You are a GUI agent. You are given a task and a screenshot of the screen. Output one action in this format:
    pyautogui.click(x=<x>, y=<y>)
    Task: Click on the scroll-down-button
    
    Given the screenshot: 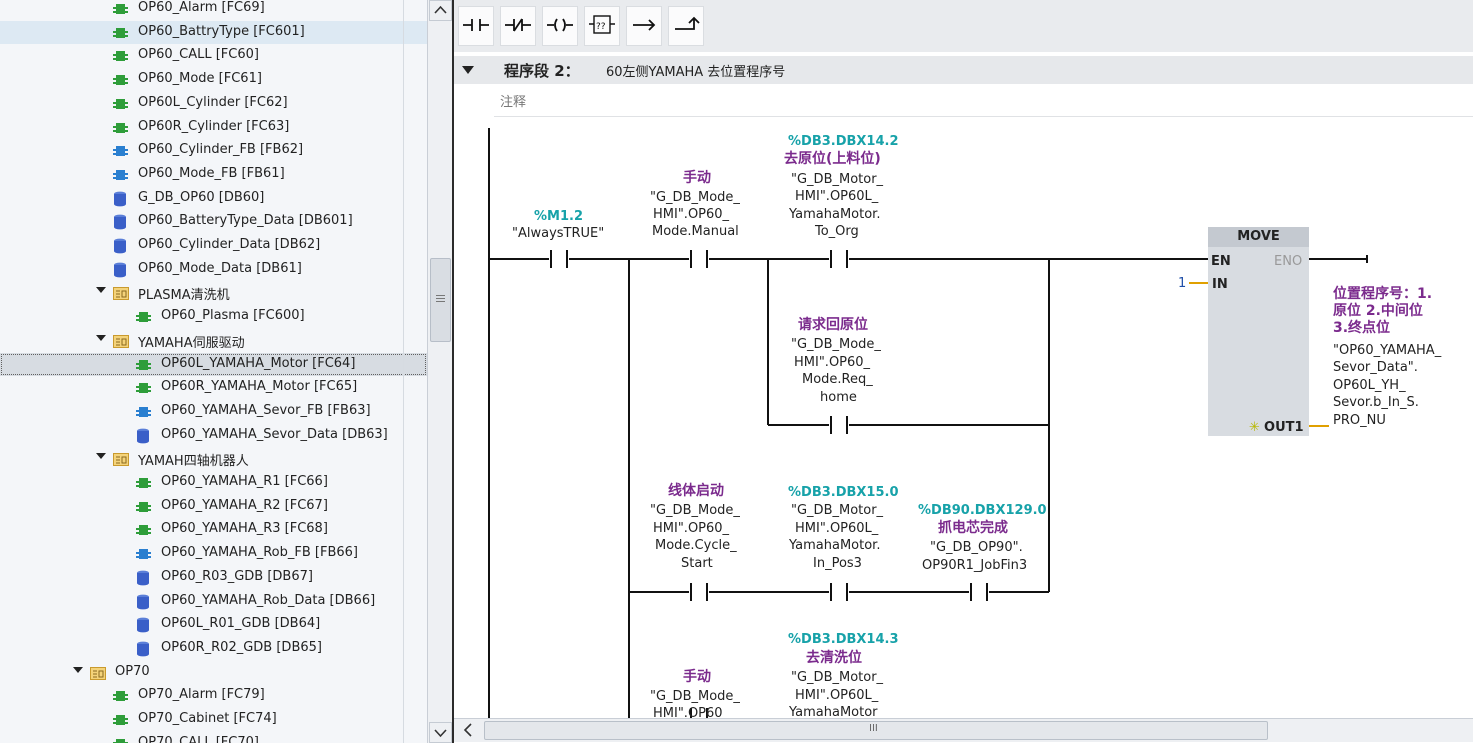 What is the action you would take?
    pyautogui.click(x=440, y=732)
    